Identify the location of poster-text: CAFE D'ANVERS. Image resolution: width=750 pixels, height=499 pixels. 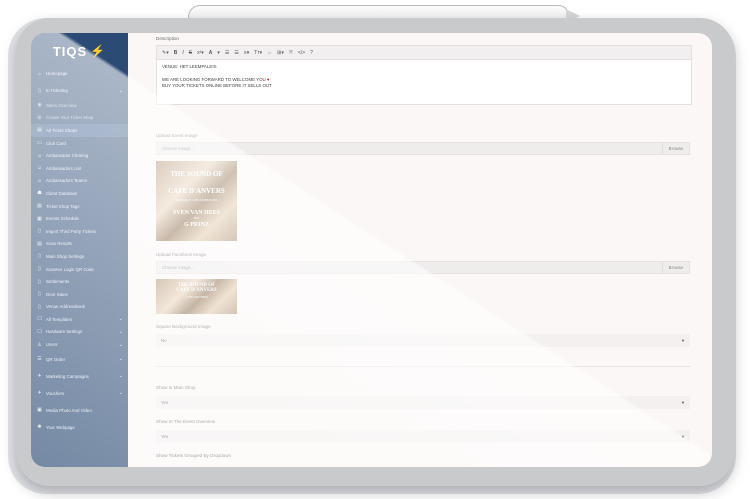
(196, 191).